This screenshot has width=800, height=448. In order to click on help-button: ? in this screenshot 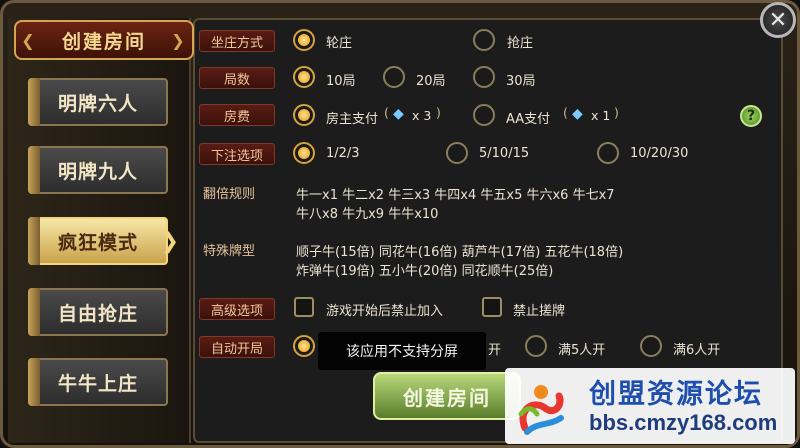, I will do `click(751, 116)`.